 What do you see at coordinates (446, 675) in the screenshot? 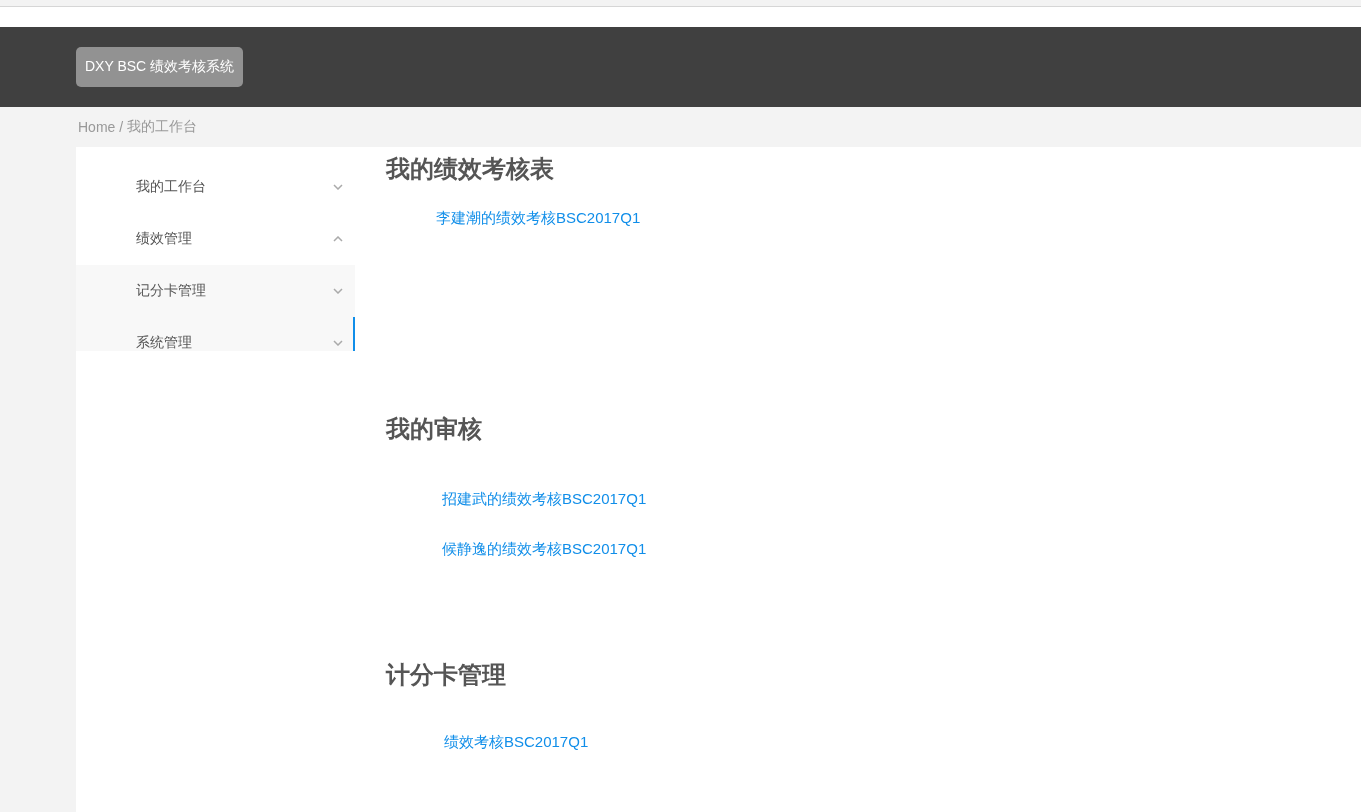
I see `section-title: 计分卡管理` at bounding box center [446, 675].